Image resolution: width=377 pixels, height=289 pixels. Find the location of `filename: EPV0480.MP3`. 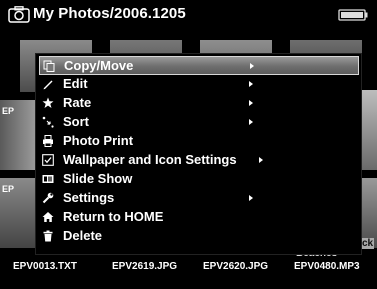

filename: EPV0480.MP3 is located at coordinates (327, 266).